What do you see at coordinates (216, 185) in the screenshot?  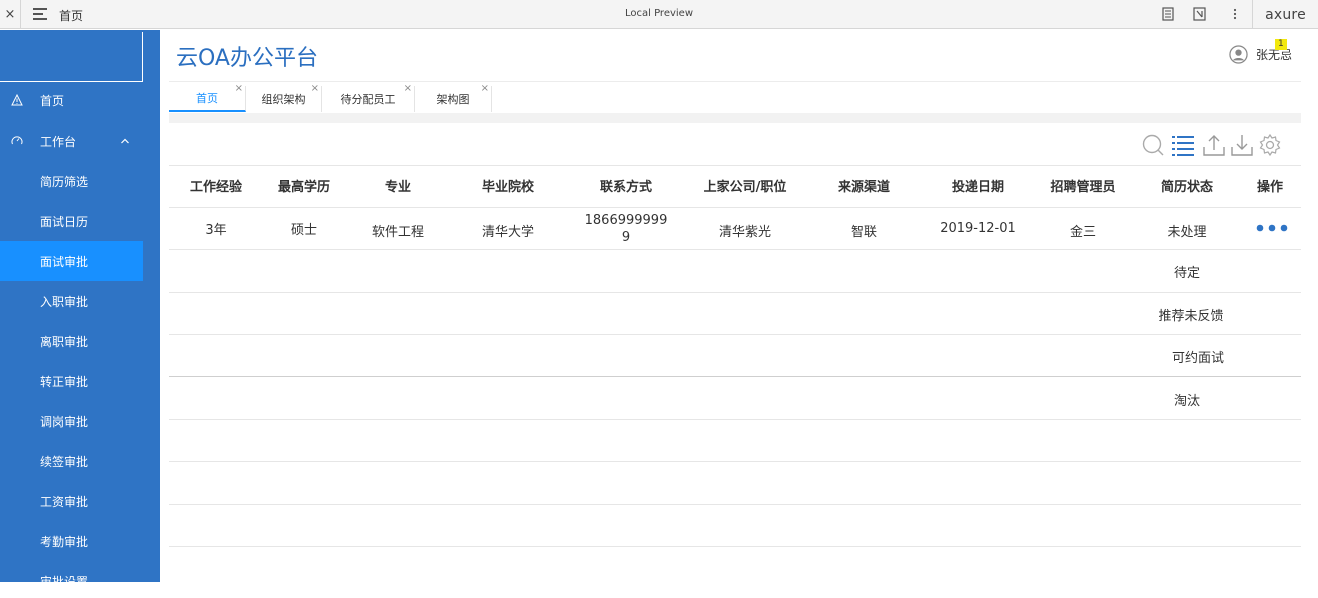 I see `col-header-experience: 工作经验` at bounding box center [216, 185].